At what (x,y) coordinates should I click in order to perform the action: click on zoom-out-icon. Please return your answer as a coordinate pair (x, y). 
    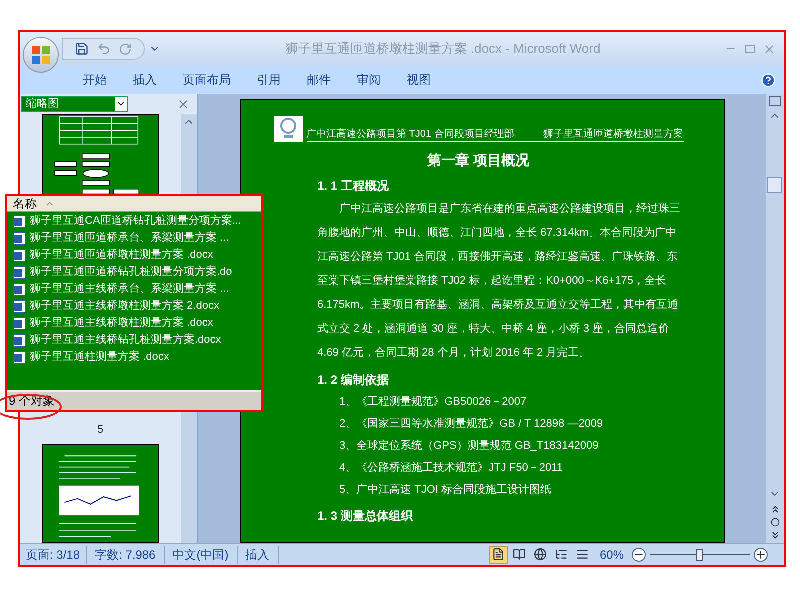
    Looking at the image, I should click on (639, 555).